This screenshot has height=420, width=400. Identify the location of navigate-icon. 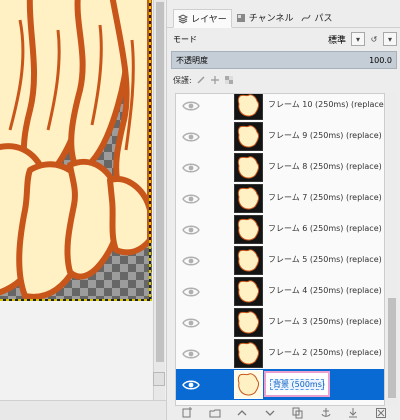
(159, 379).